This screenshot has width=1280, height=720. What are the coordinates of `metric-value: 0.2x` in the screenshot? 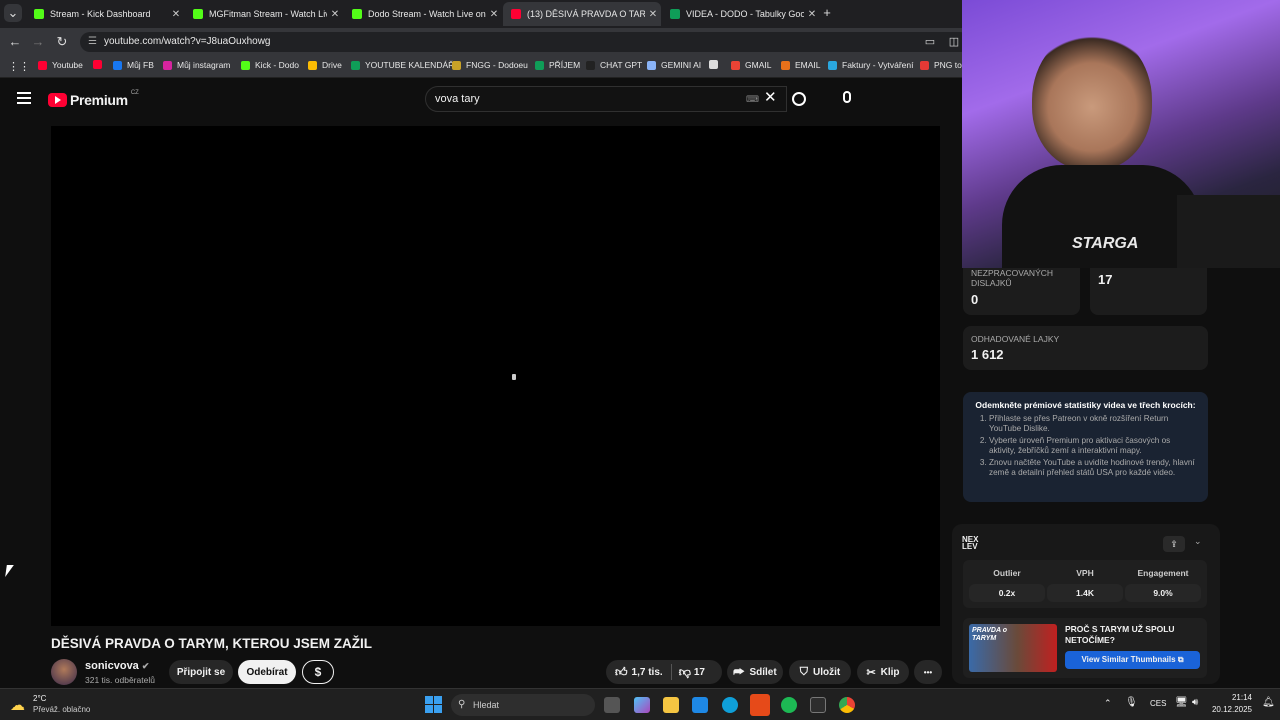 It's located at (1007, 593).